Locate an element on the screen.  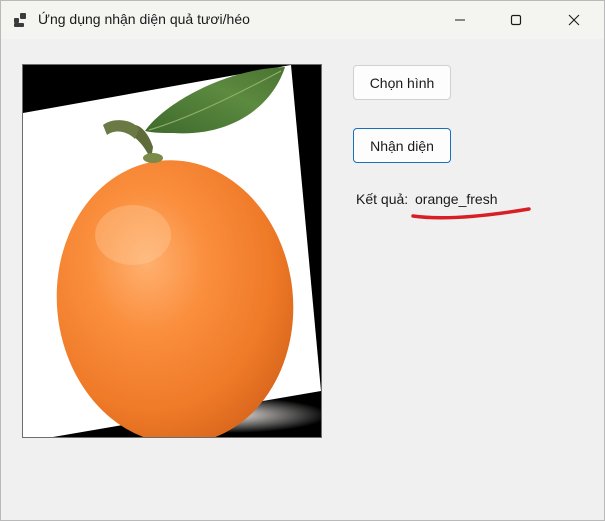
maximize-icon is located at coordinates (516, 20).